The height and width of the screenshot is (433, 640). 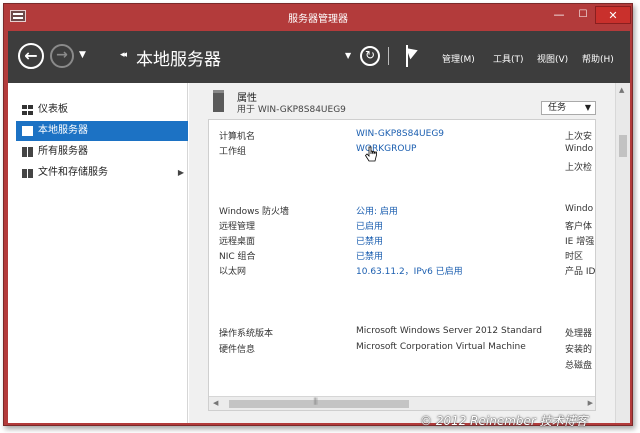 I want to click on horizontal-scroll-thumb, so click(x=319, y=404).